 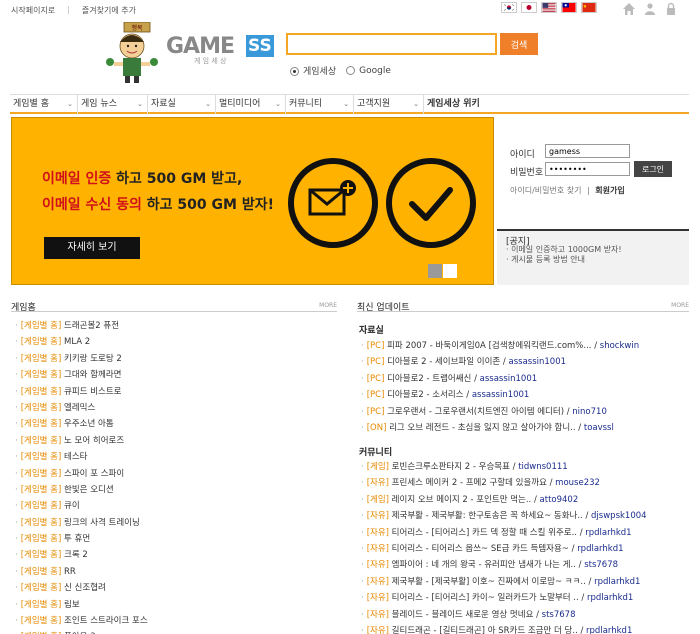 What do you see at coordinates (459, 104) in the screenshot?
I see `nav-wiki: 게임세상 위키` at bounding box center [459, 104].